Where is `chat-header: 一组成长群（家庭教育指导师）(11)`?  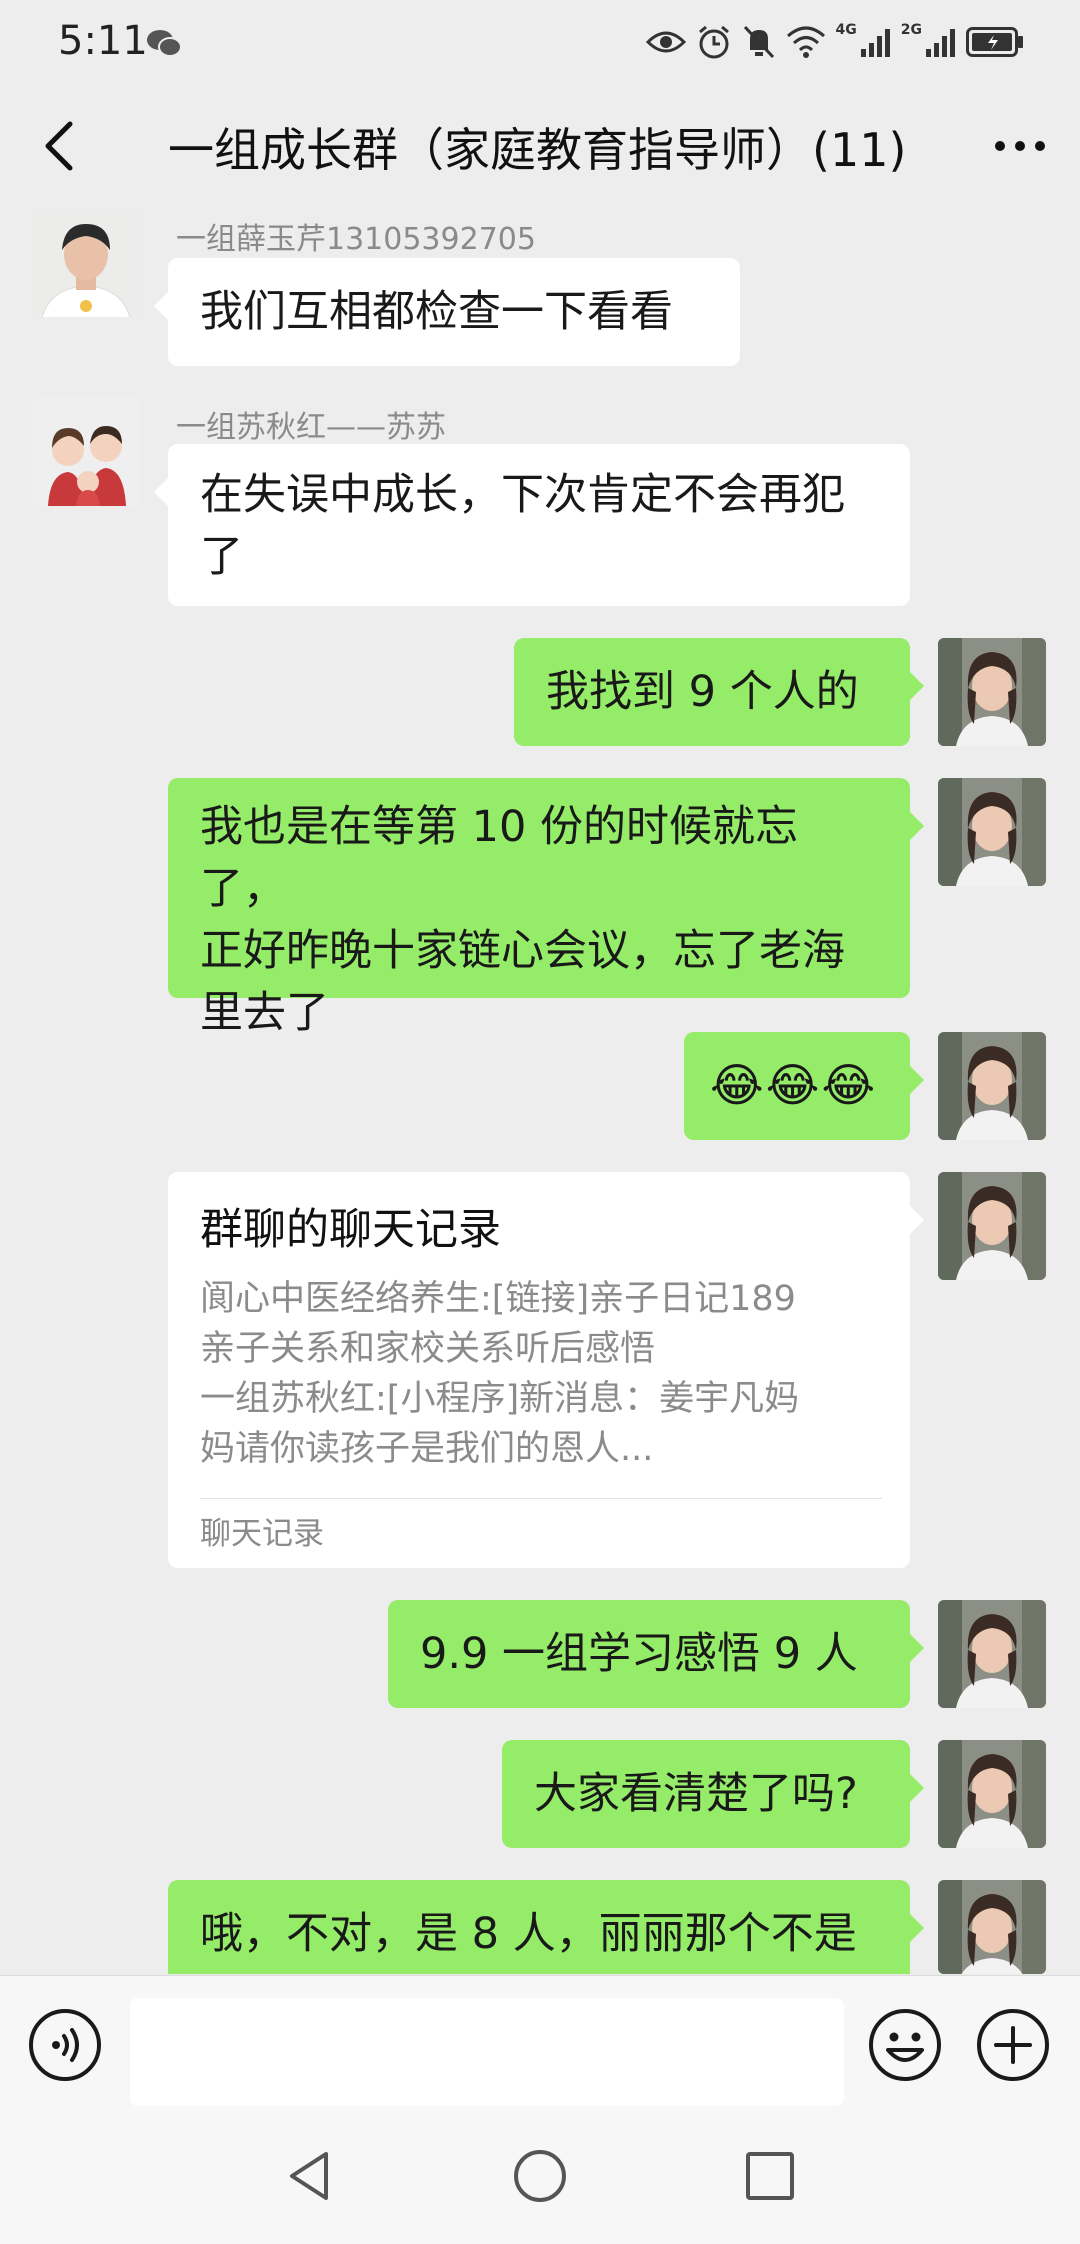
chat-header: 一组成长群（家庭教育指导师）(11) is located at coordinates (540, 146).